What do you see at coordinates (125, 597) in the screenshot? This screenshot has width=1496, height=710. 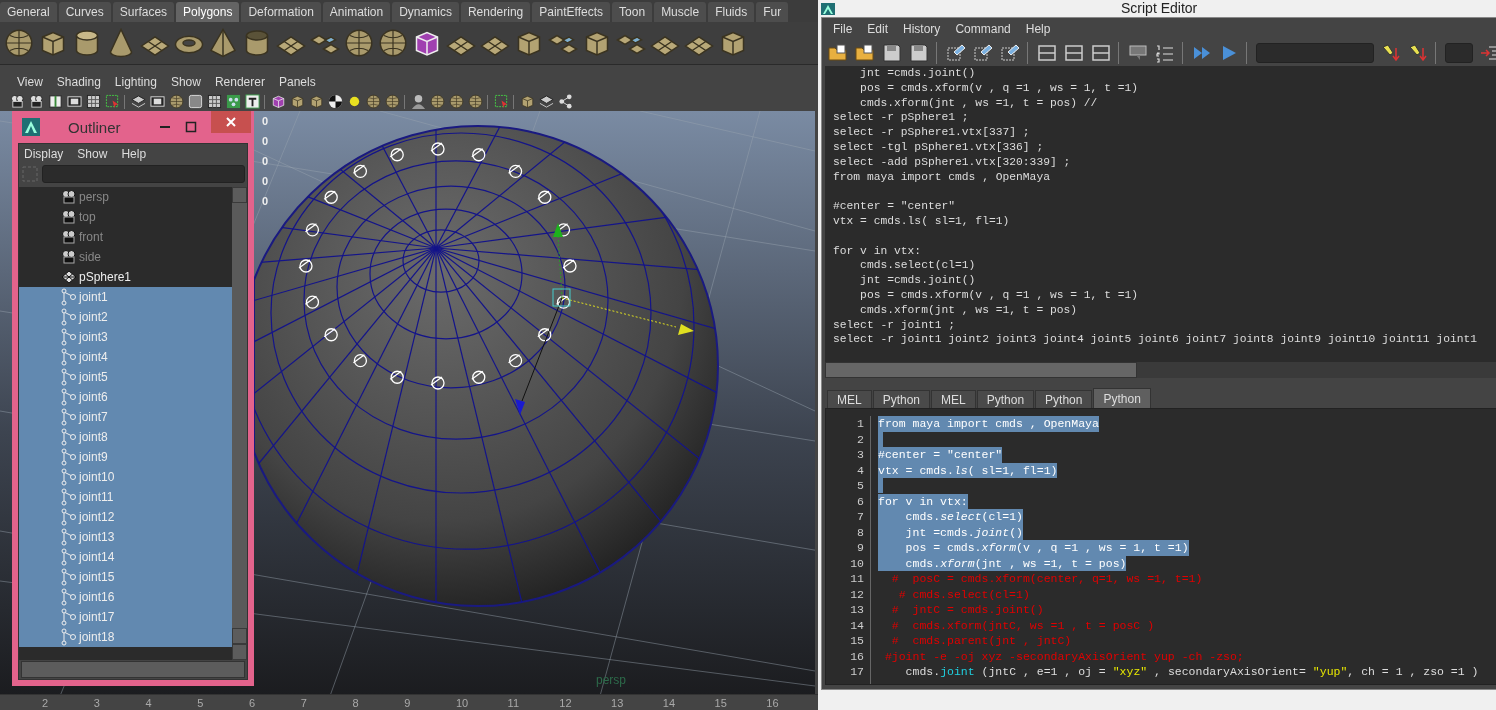 I see `outliner-item: joint16` at bounding box center [125, 597].